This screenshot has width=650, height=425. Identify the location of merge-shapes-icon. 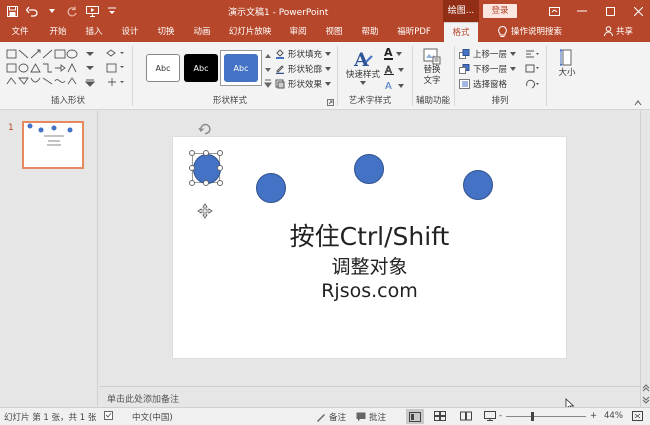
(112, 82).